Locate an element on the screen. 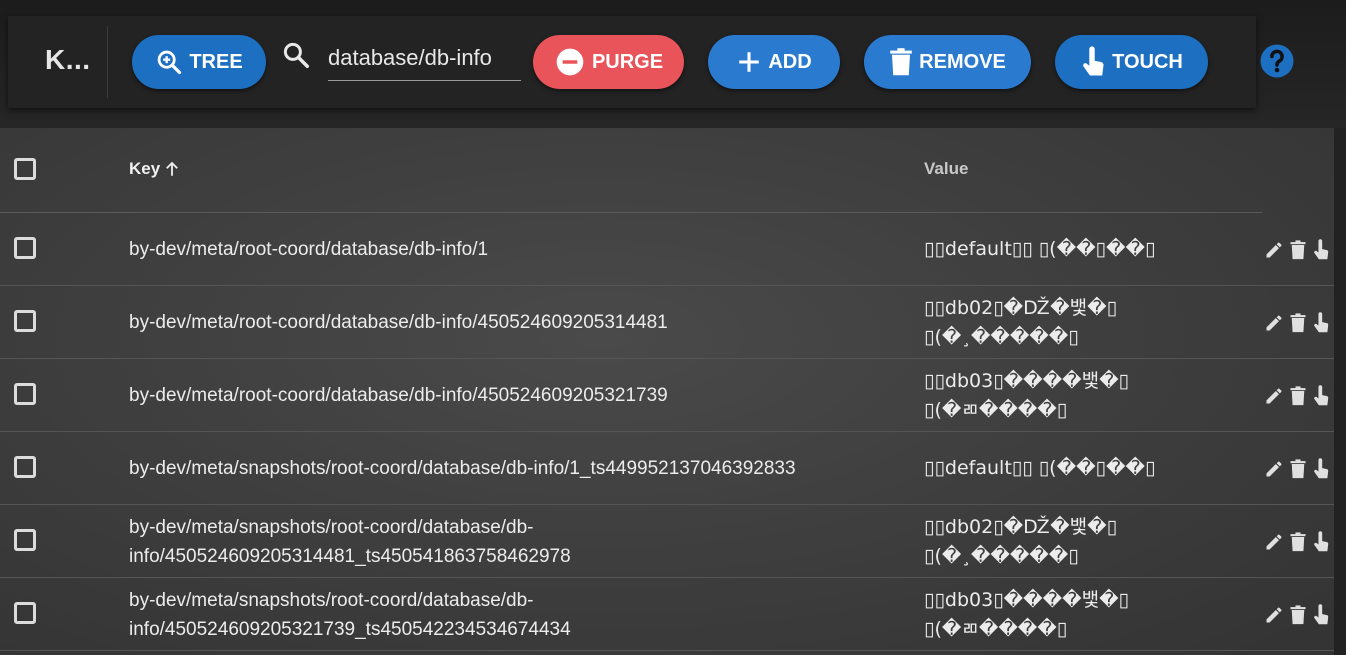  search-input is located at coordinates (424, 58).